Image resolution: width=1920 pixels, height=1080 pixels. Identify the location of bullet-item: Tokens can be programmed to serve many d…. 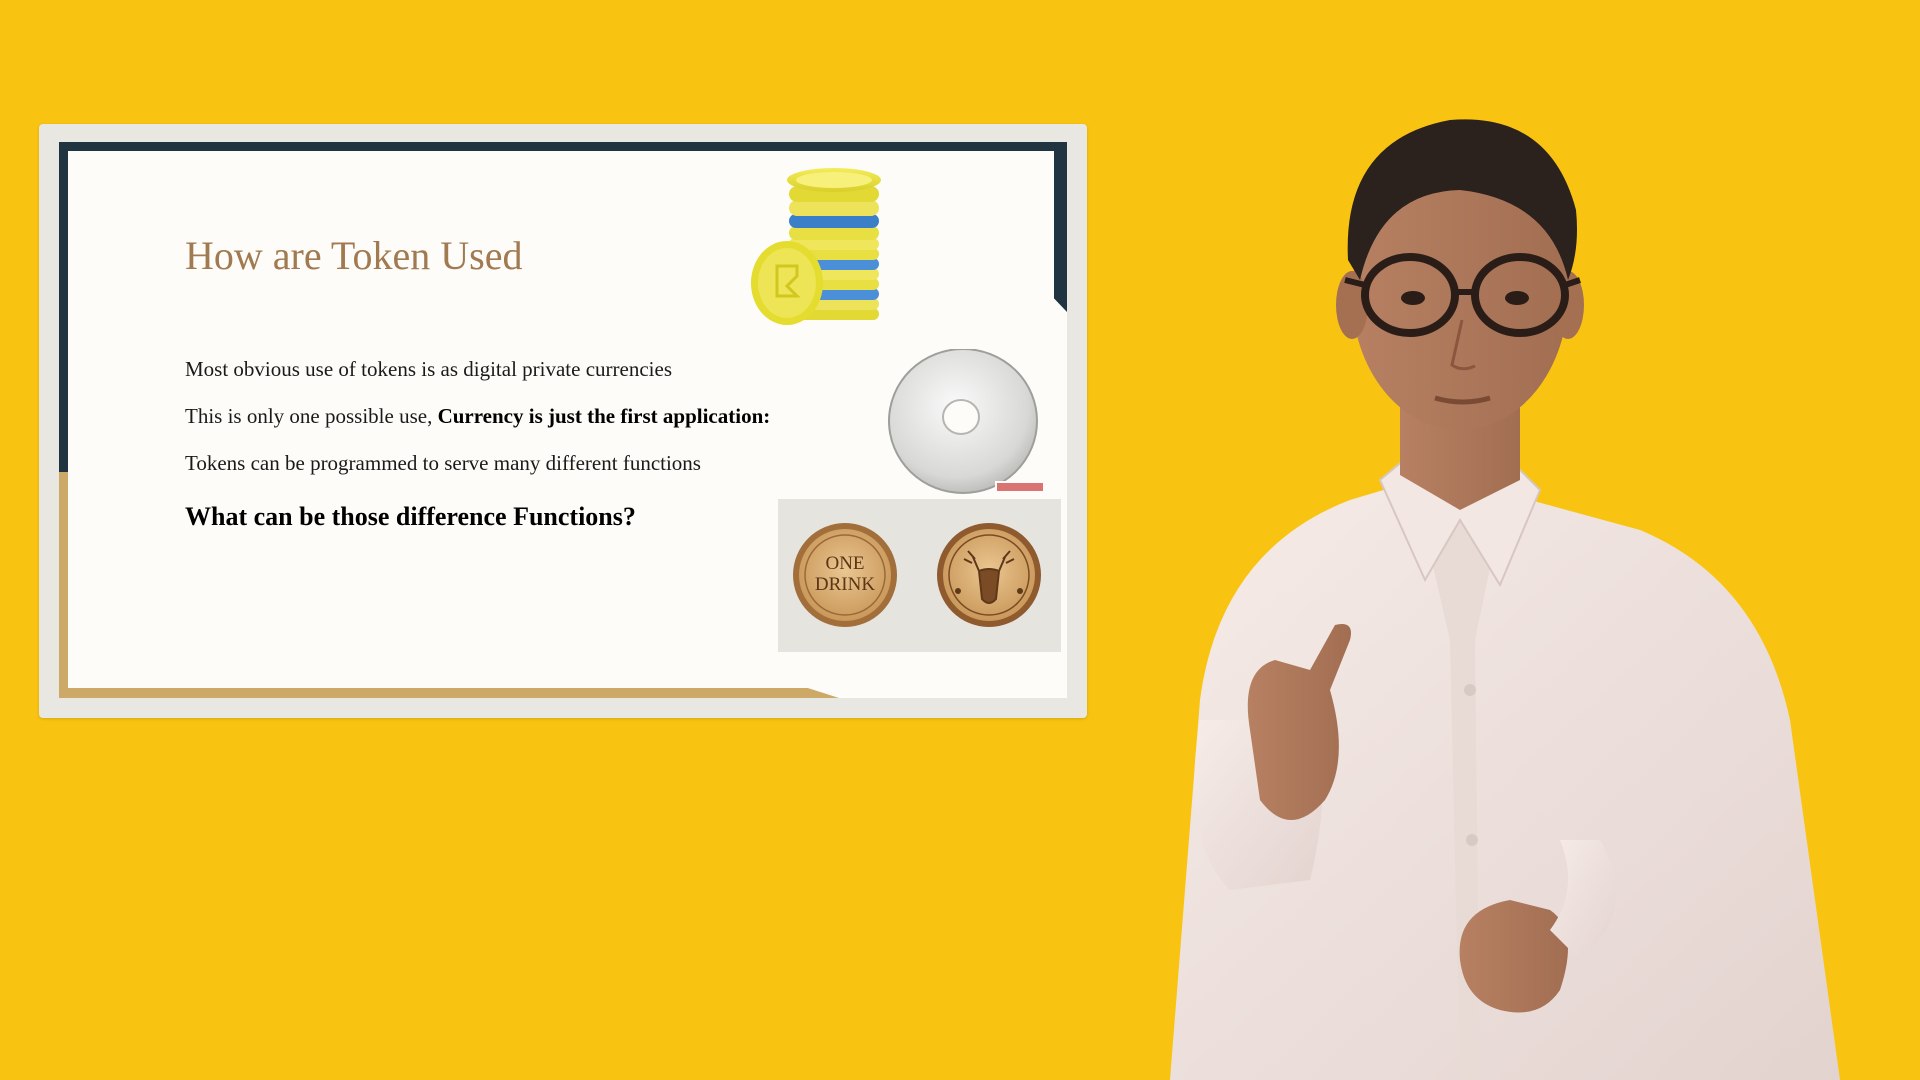
(505, 474).